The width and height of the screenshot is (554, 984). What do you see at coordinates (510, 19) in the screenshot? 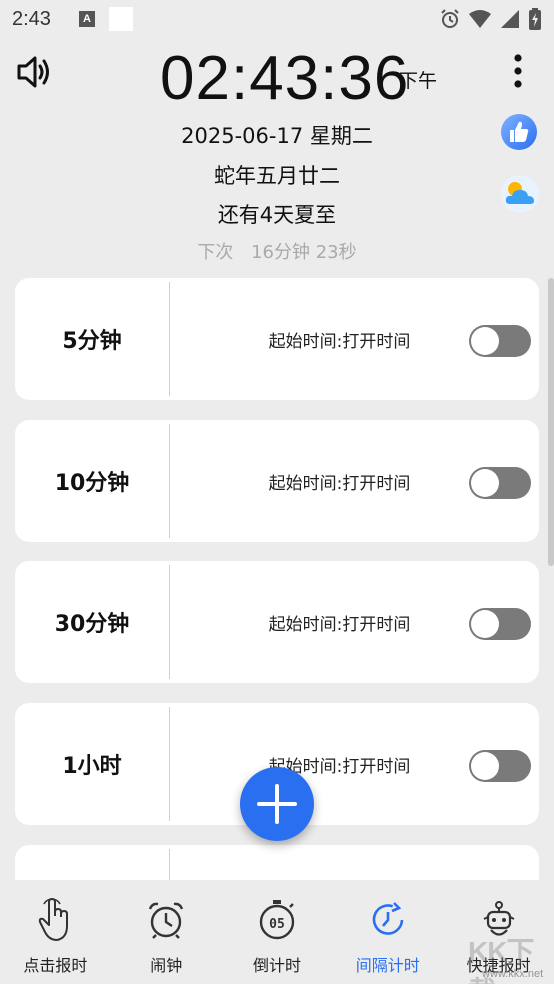
I see `signal-icon` at bounding box center [510, 19].